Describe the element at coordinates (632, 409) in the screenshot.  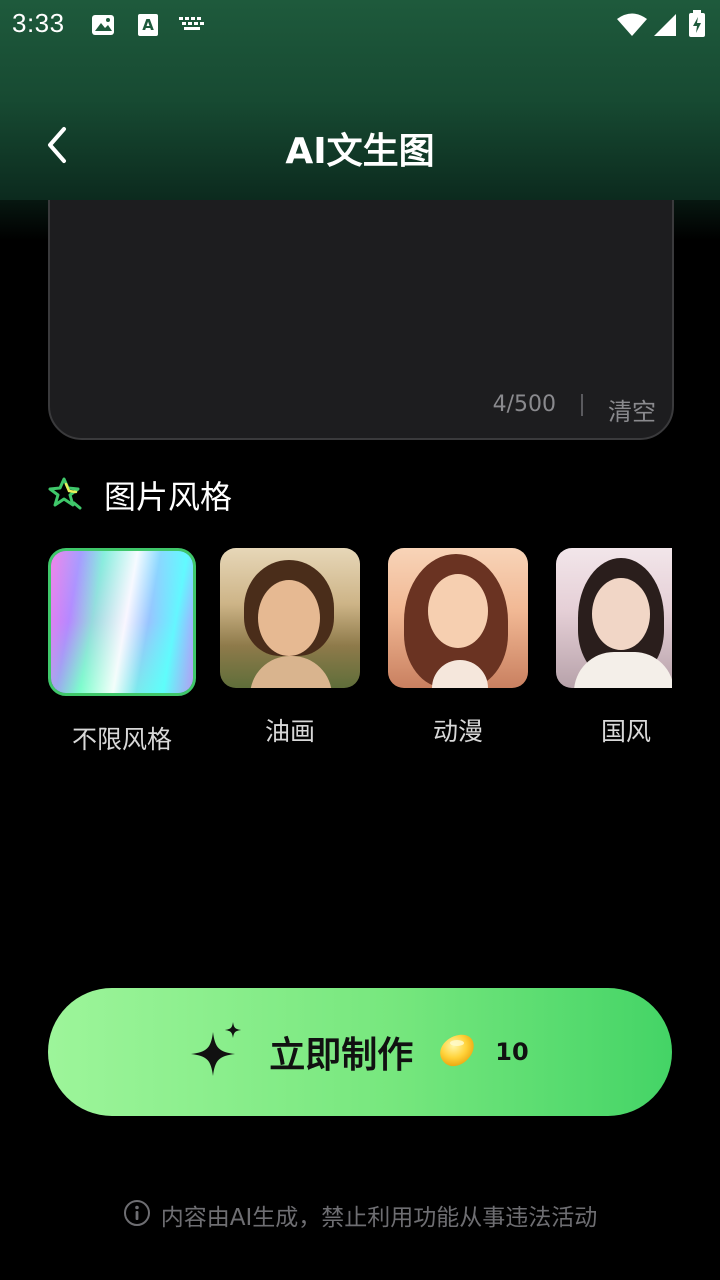
I see `clear-button: 清空` at that location.